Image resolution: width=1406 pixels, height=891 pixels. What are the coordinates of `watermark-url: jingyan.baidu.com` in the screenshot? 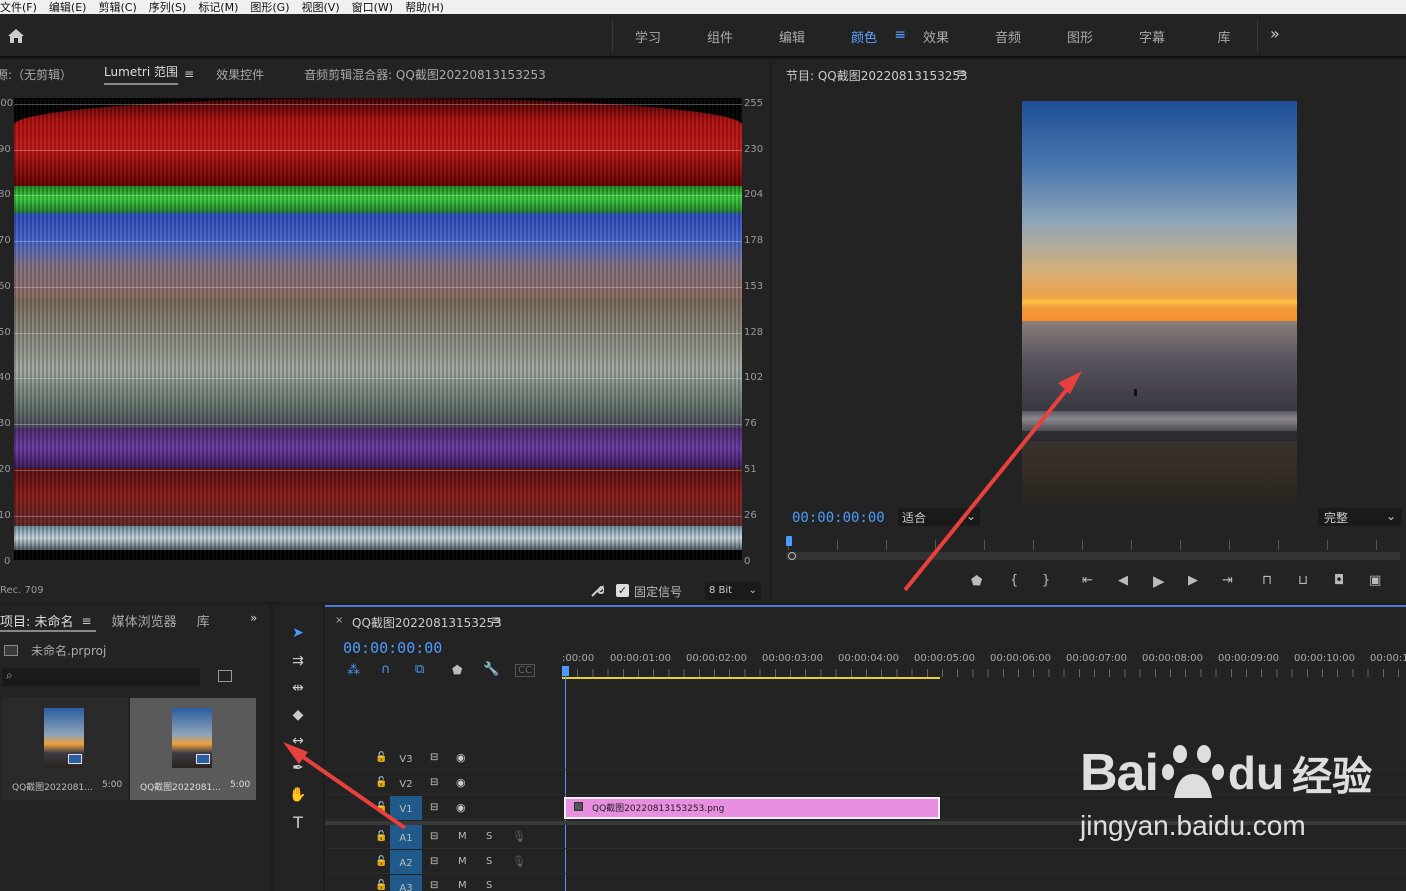 It's located at (1193, 825).